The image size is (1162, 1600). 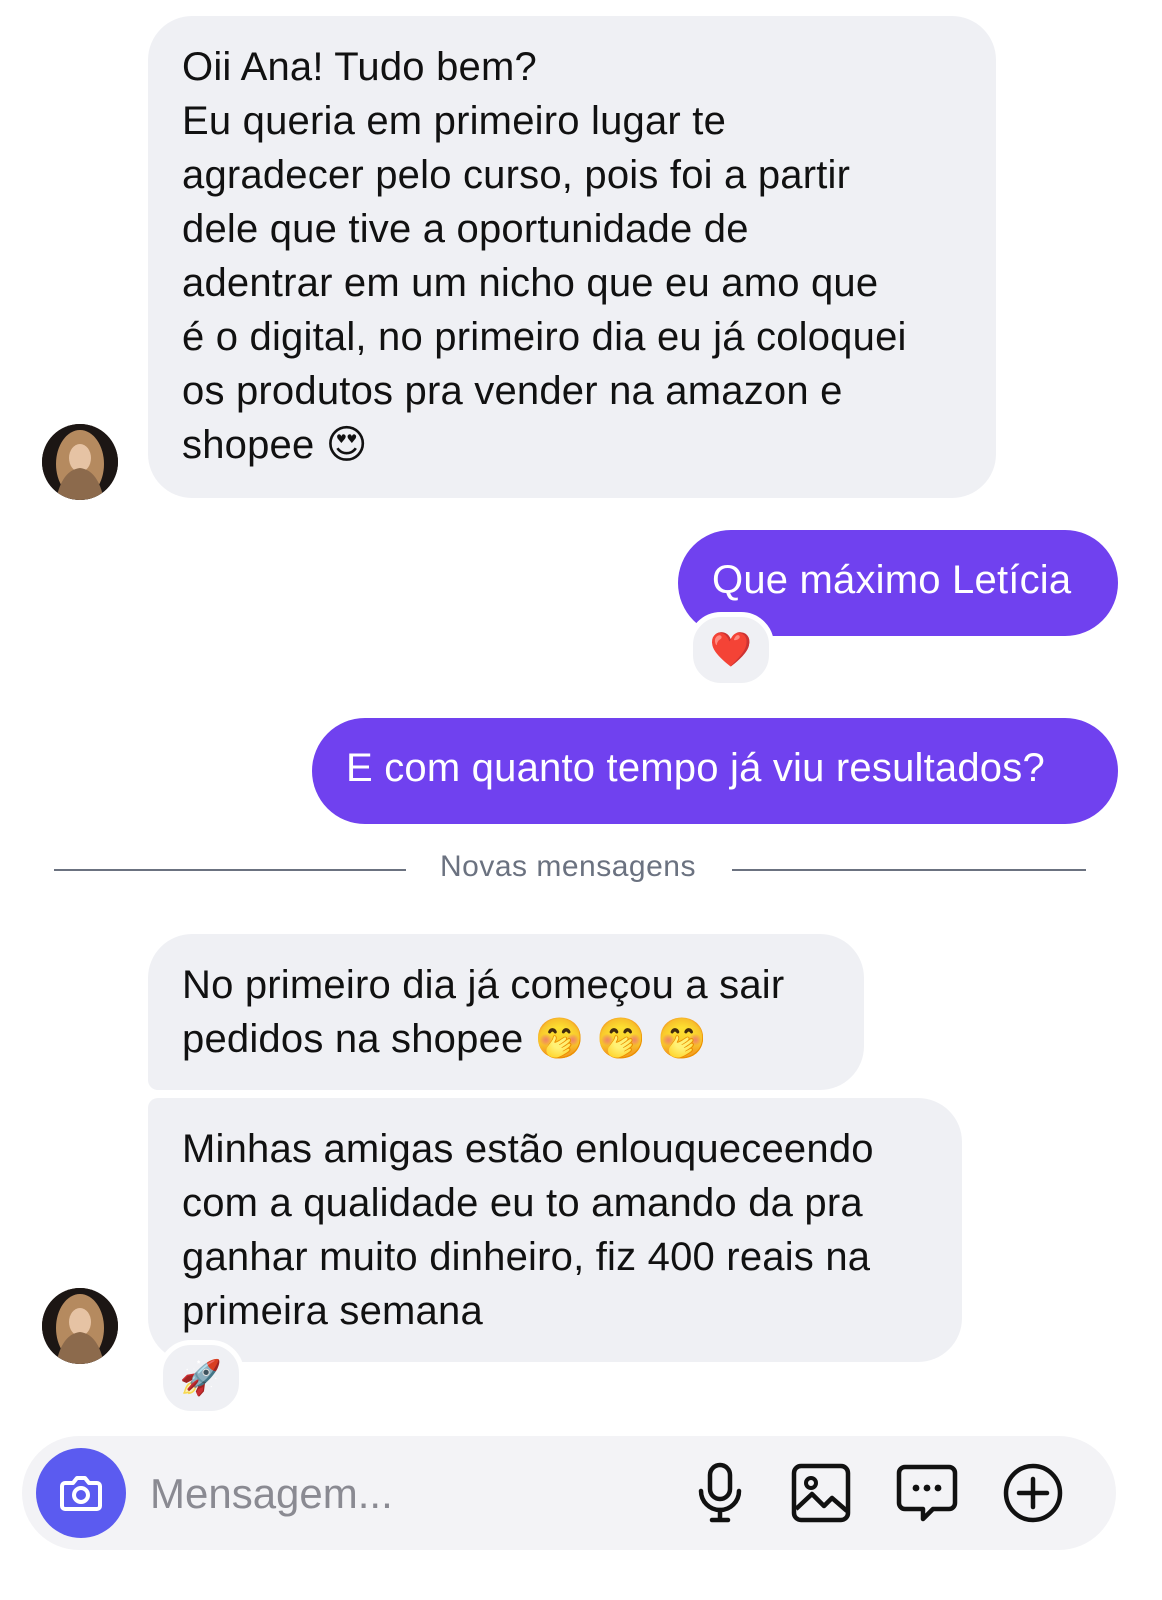 What do you see at coordinates (410, 1494) in the screenshot?
I see `message-input` at bounding box center [410, 1494].